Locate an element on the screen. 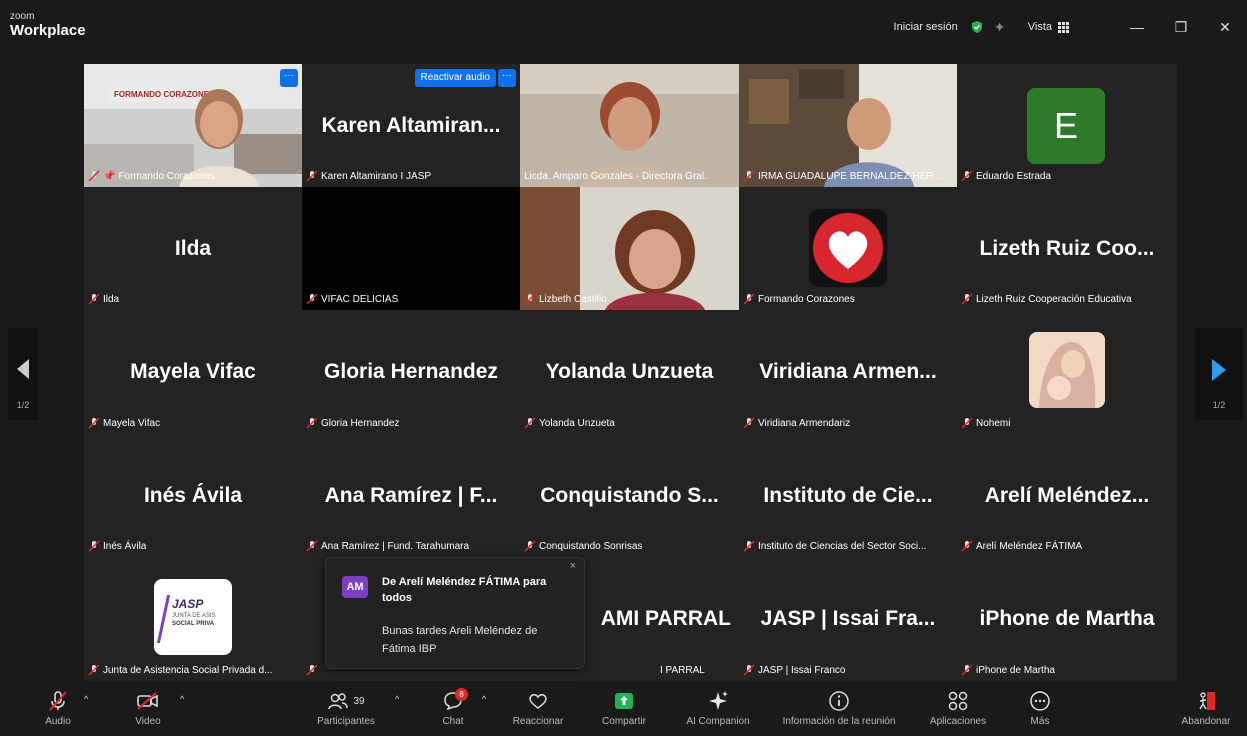  minimize-icon: — is located at coordinates (1137, 27).